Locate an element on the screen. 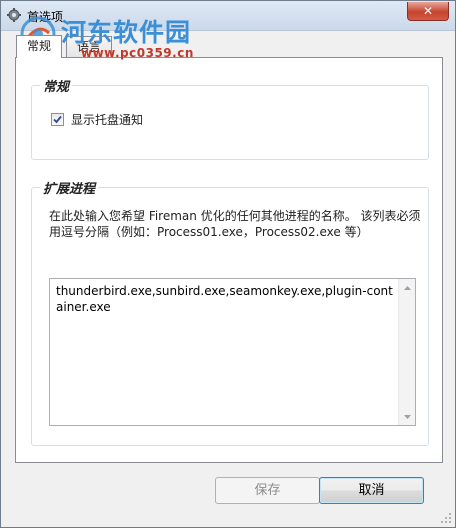 This screenshot has width=456, height=528. general-group: 常规 显示托盘通知 is located at coordinates (230, 118).